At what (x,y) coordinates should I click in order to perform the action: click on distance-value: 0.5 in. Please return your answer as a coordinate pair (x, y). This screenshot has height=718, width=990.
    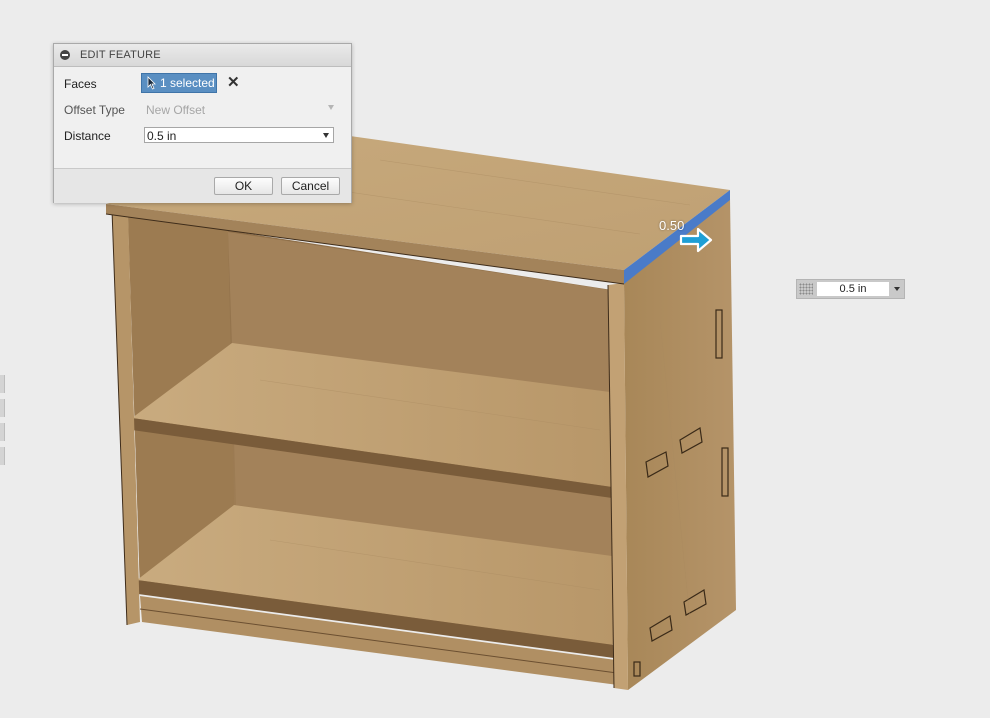
    Looking at the image, I should click on (161, 136).